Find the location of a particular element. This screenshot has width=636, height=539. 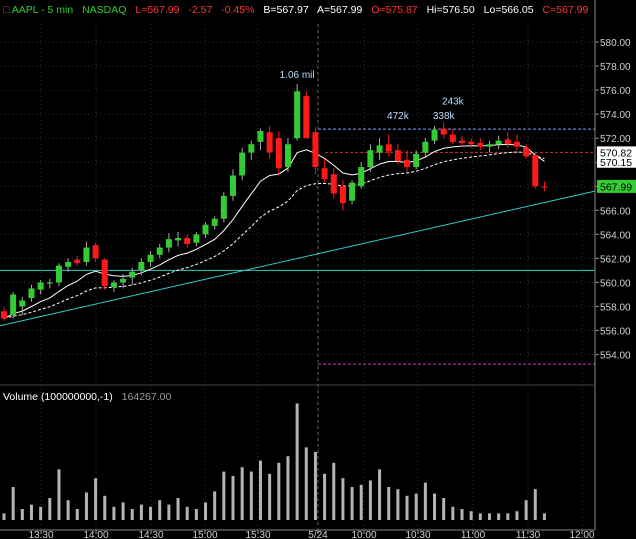

time-tick-label-6: 10:00 is located at coordinates (363, 534).